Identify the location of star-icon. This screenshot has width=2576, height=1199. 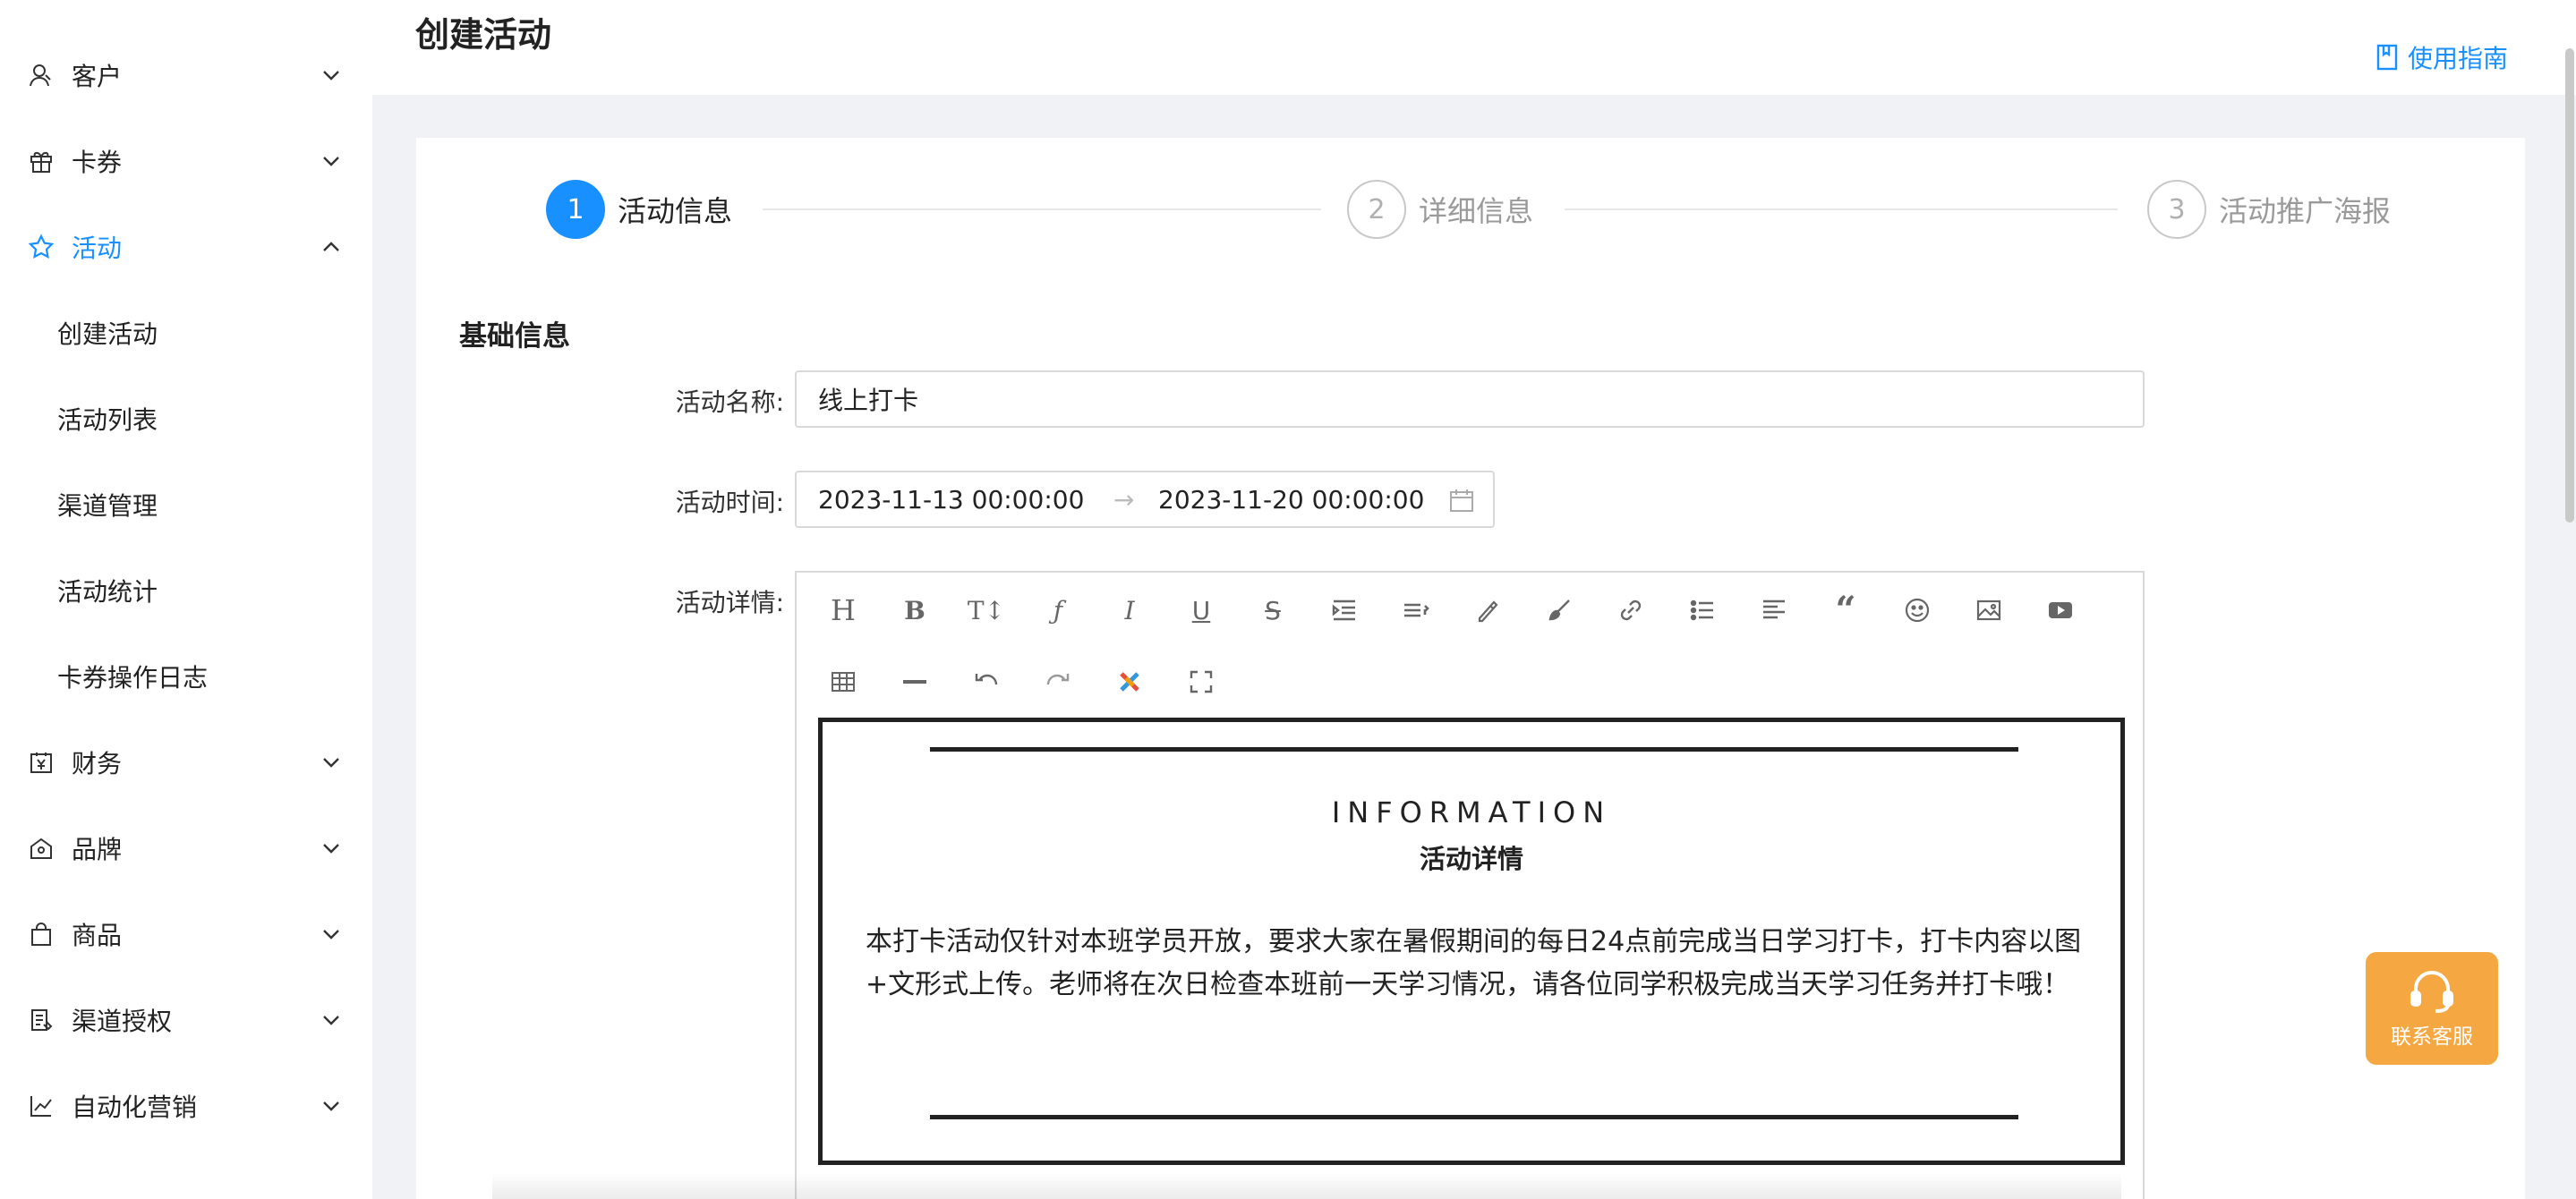
(41, 247).